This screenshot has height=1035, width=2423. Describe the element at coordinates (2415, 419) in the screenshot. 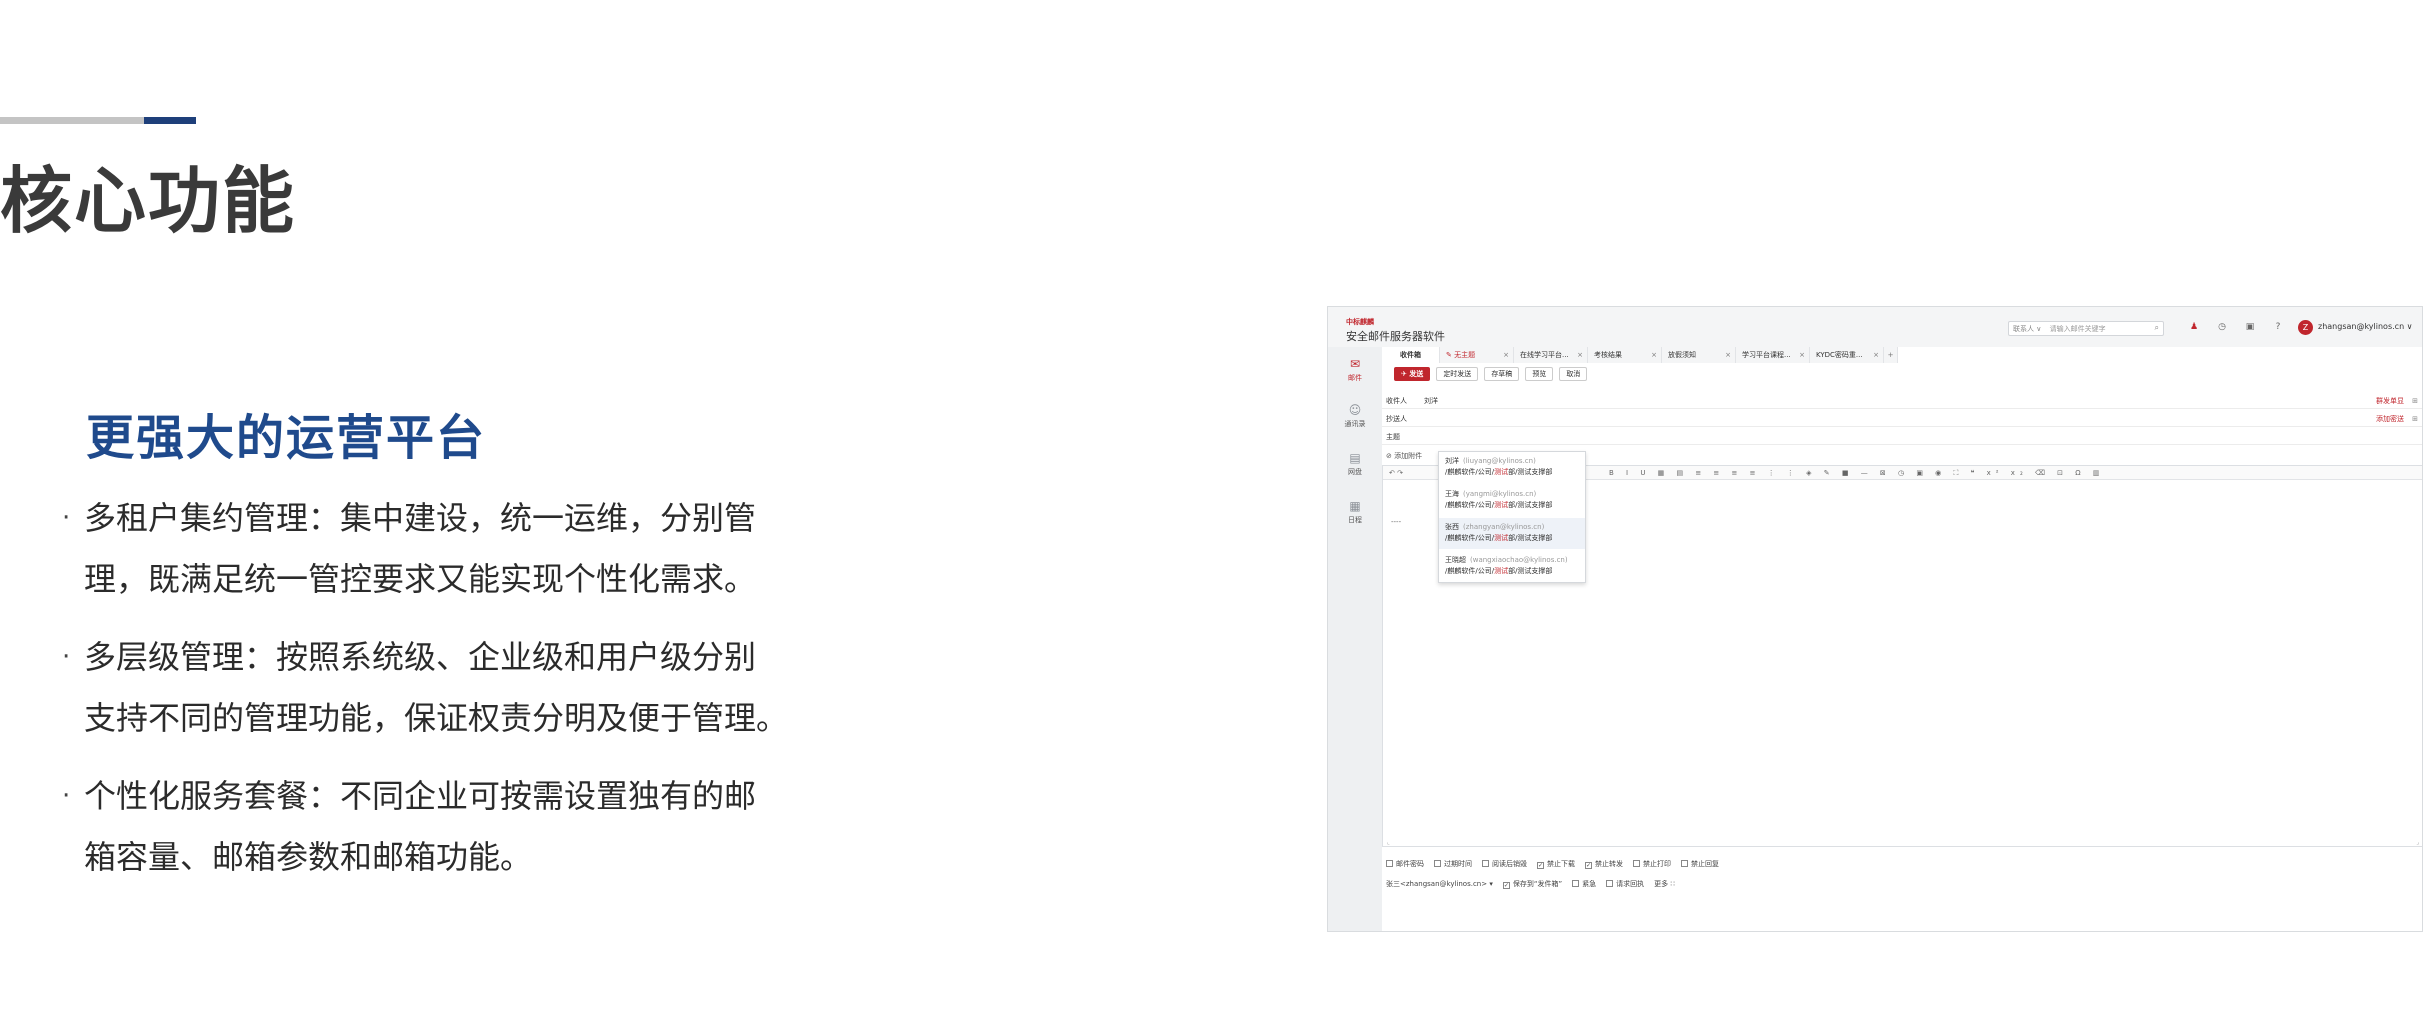

I see `add-cc-icon: ⊞` at that location.